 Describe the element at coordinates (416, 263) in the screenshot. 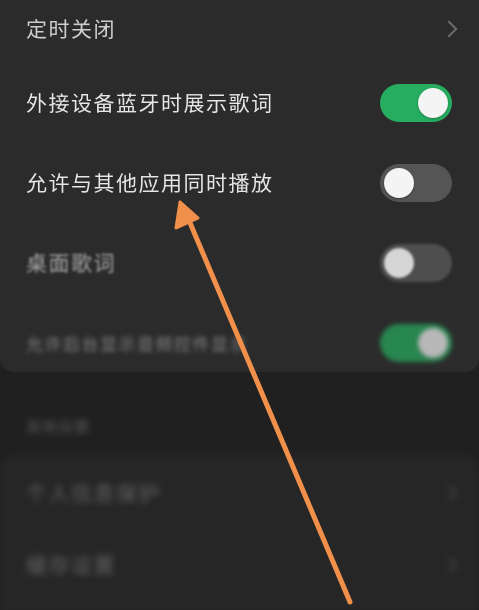

I see `desktop-lyrics-toggle` at that location.